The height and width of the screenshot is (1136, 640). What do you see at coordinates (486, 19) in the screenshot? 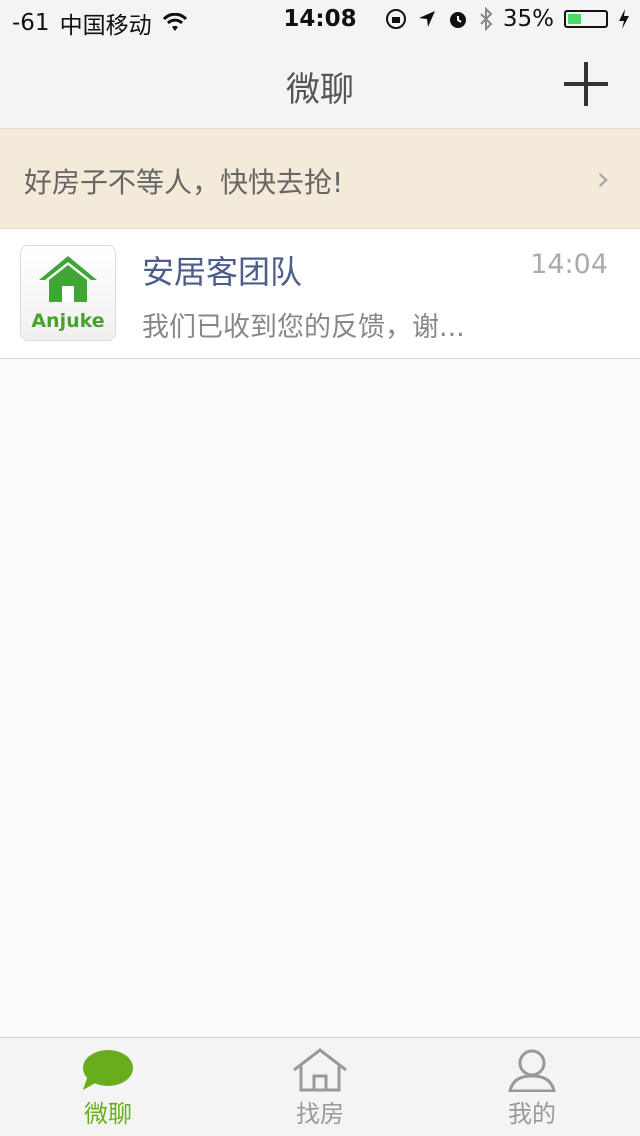
I see `bluetooth-icon` at bounding box center [486, 19].